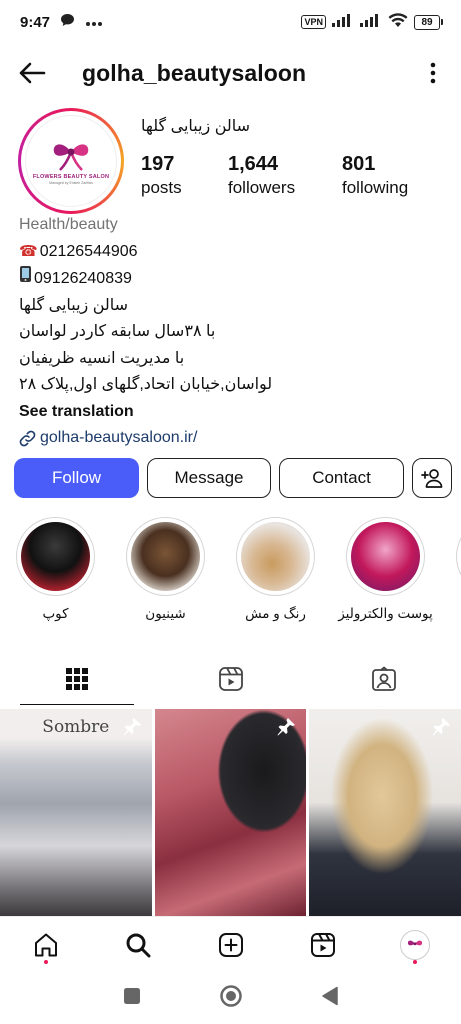  What do you see at coordinates (55, 613) in the screenshot?
I see `highlight-label: کوپ` at bounding box center [55, 613].